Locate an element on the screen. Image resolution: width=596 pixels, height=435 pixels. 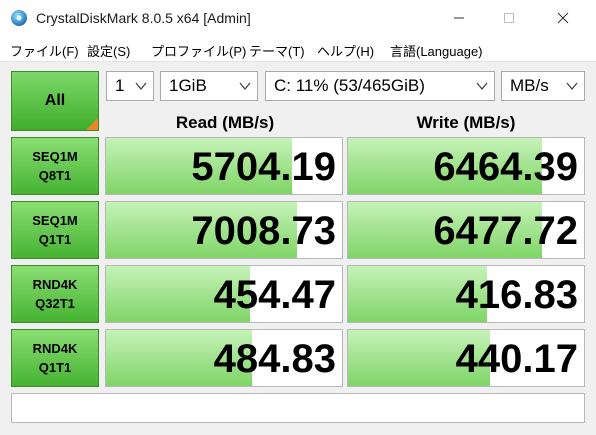
menu-theme: テーマ(T) is located at coordinates (277, 50).